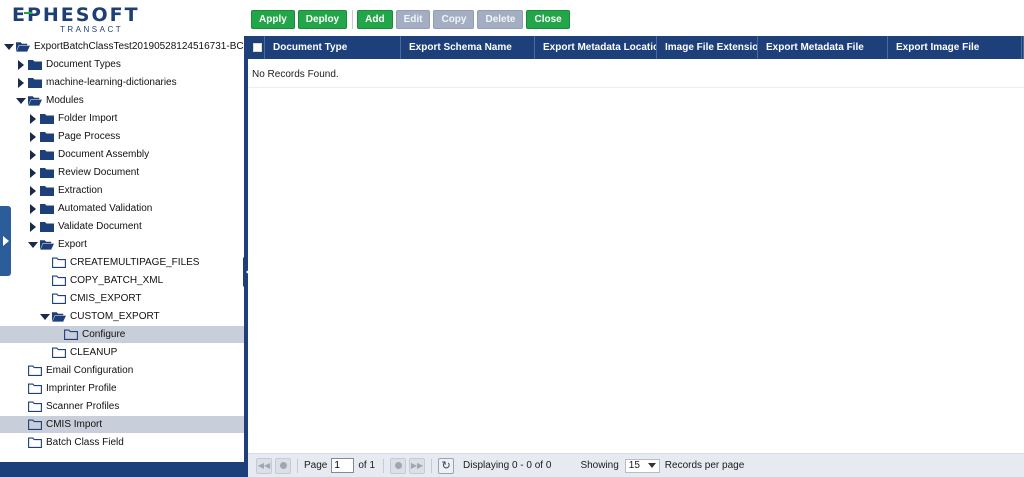  Describe the element at coordinates (50, 100) in the screenshot. I see `tree-node-modules: Modules` at that location.